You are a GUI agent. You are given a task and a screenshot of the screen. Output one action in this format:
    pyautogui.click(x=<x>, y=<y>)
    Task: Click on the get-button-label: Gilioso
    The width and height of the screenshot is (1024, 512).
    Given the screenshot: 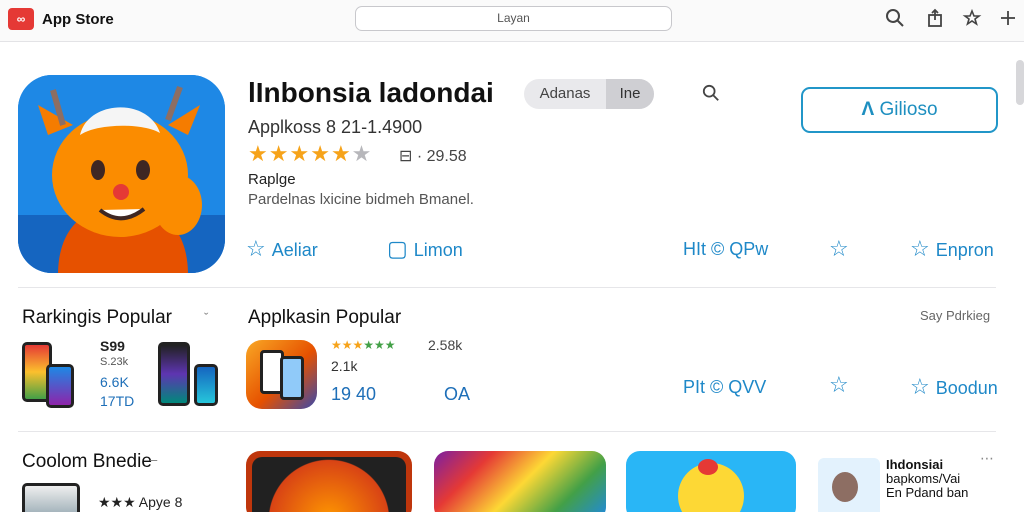 What is the action you would take?
    pyautogui.click(x=908, y=109)
    